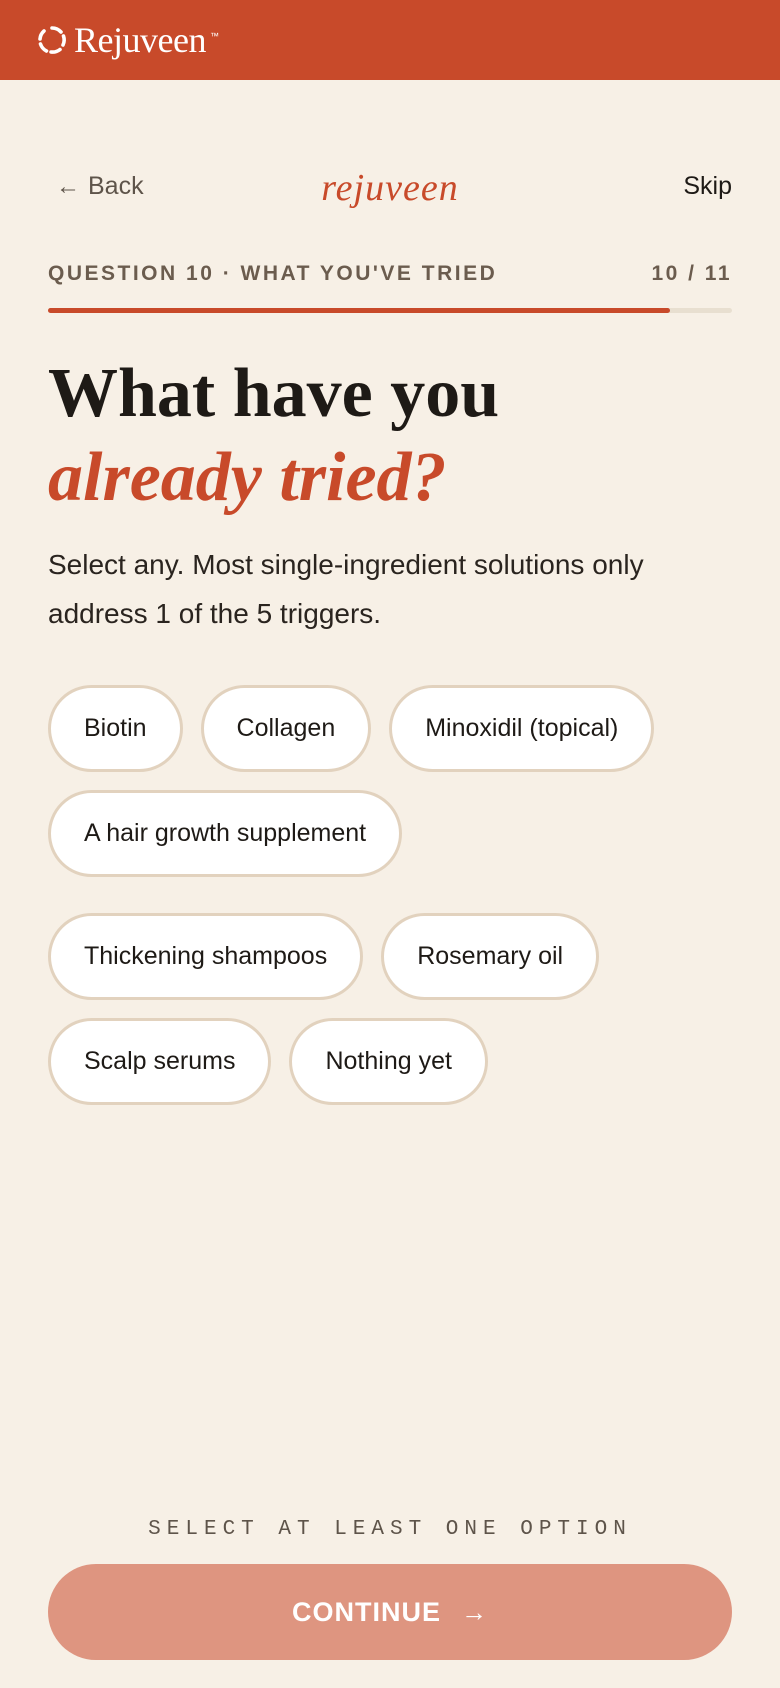 Image resolution: width=780 pixels, height=1688 pixels. What do you see at coordinates (359, 310) in the screenshot?
I see `progress-fill` at bounding box center [359, 310].